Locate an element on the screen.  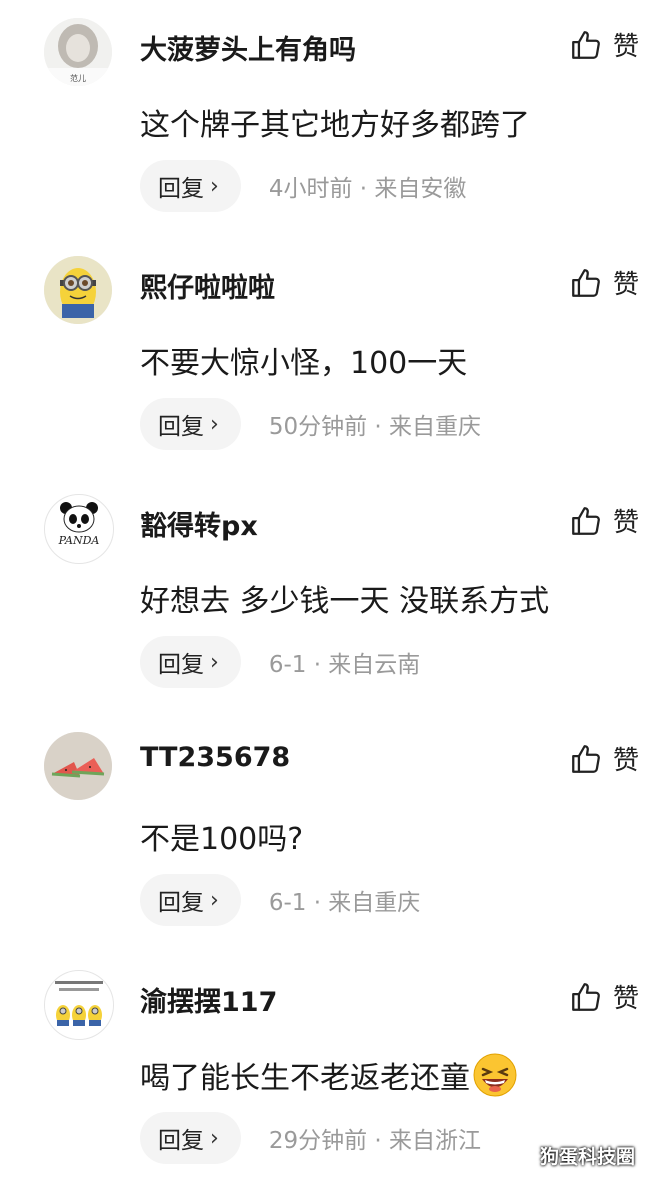
comment-meta: 回复 › 29分钟前 · 来自浙江 is located at coordinates (310, 1138).